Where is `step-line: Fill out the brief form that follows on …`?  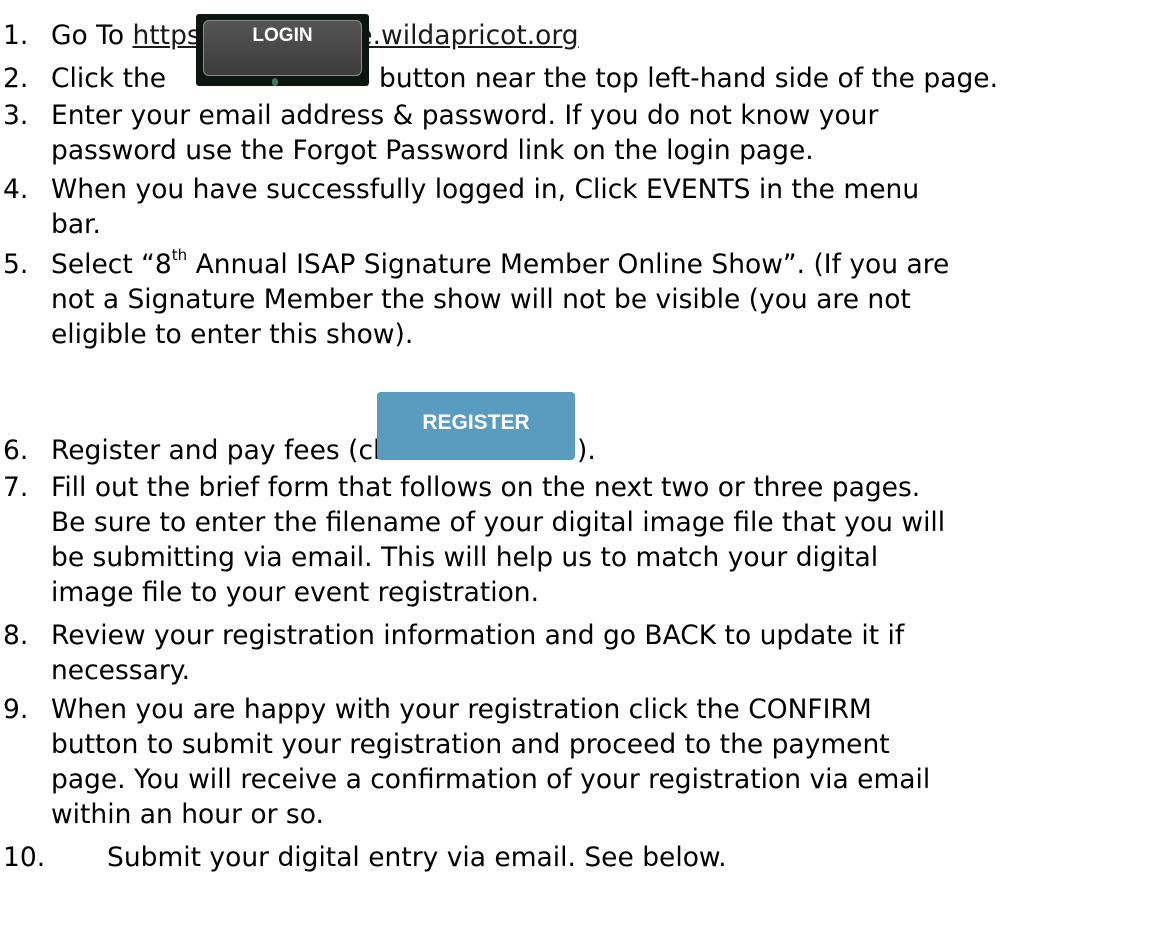 step-line: Fill out the brief form that follows on … is located at coordinates (486, 487).